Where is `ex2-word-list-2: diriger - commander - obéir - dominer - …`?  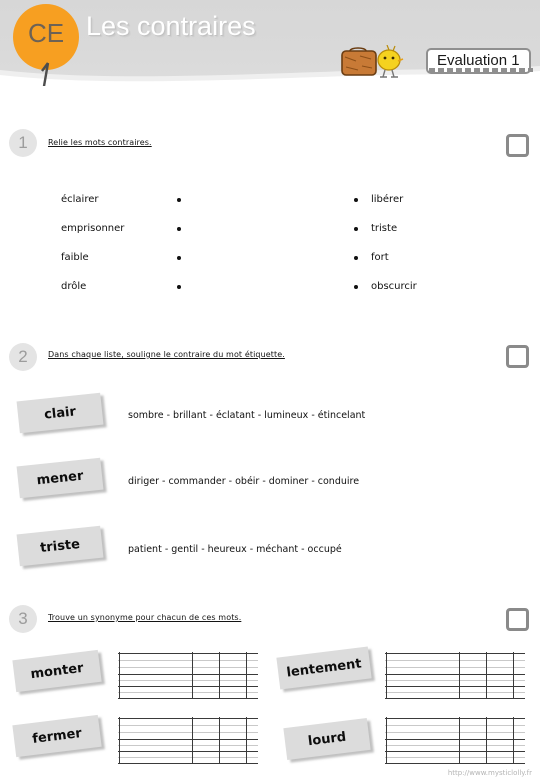
ex2-word-list-2: diriger - commander - obéir - dominer - … is located at coordinates (244, 481).